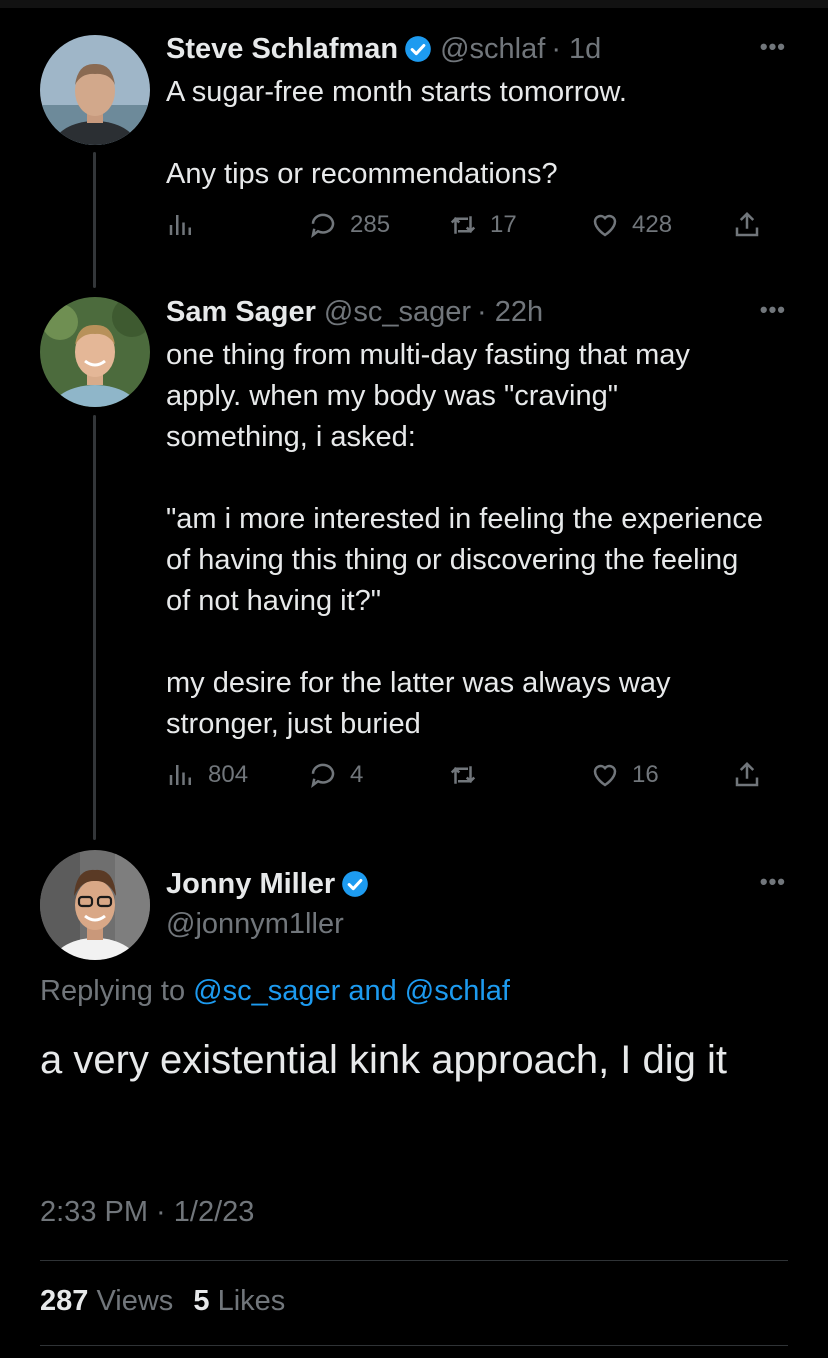 The image size is (828, 1358). What do you see at coordinates (397, 312) in the screenshot?
I see `author-handle: @sc_sager` at bounding box center [397, 312].